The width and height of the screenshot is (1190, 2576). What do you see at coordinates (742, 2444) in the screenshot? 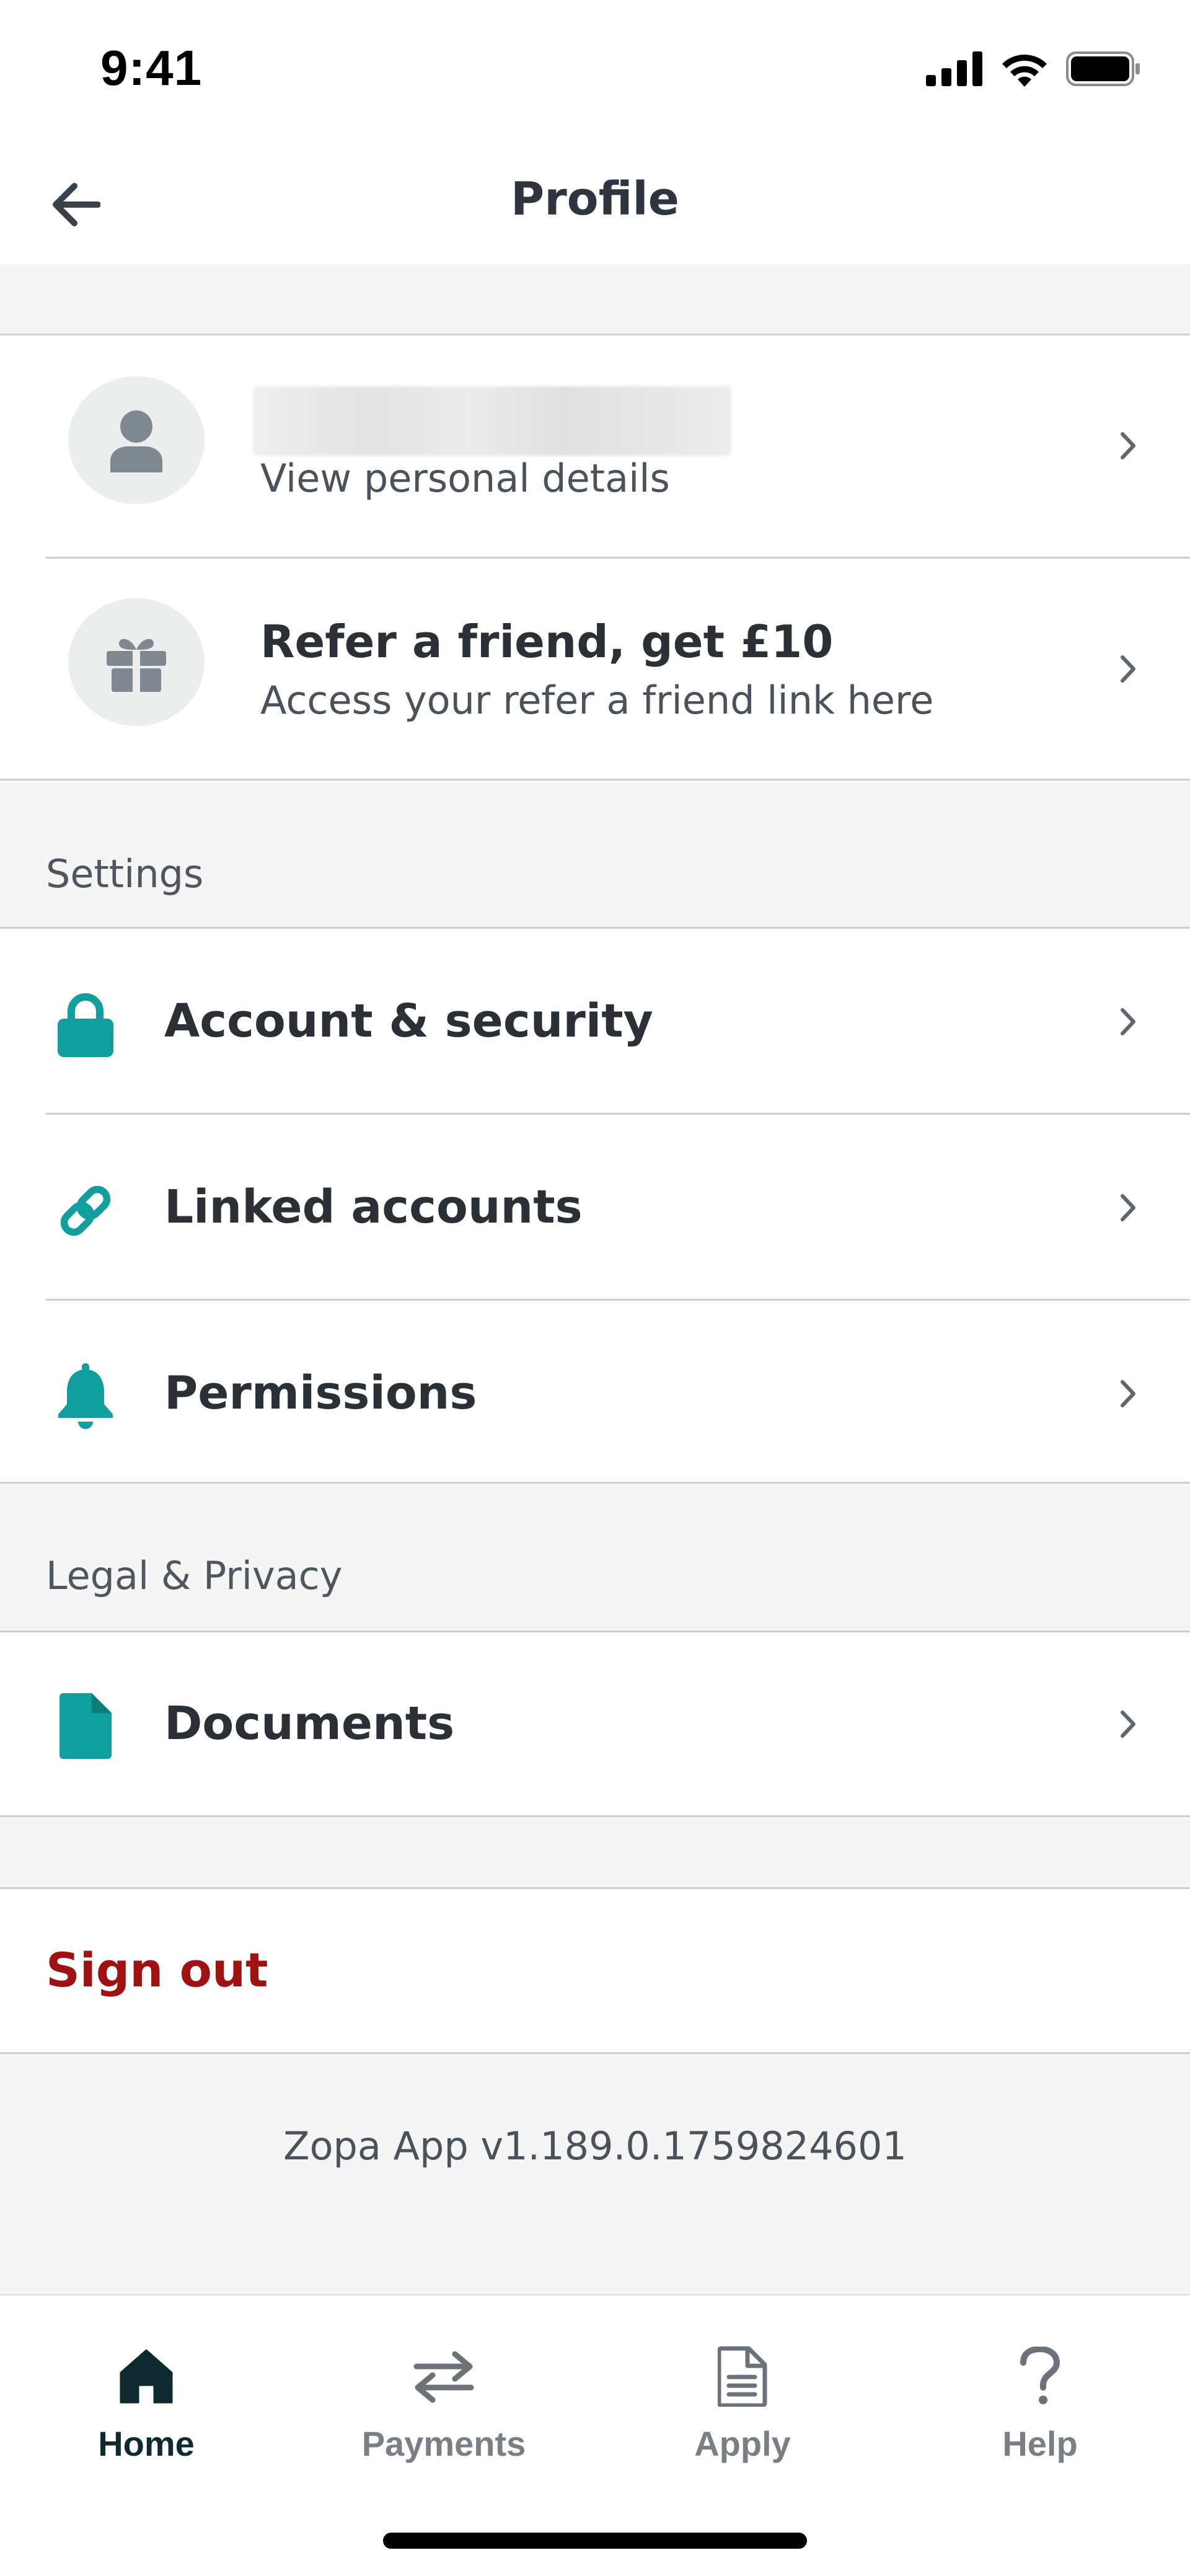
I see `nav-label: Apply` at bounding box center [742, 2444].